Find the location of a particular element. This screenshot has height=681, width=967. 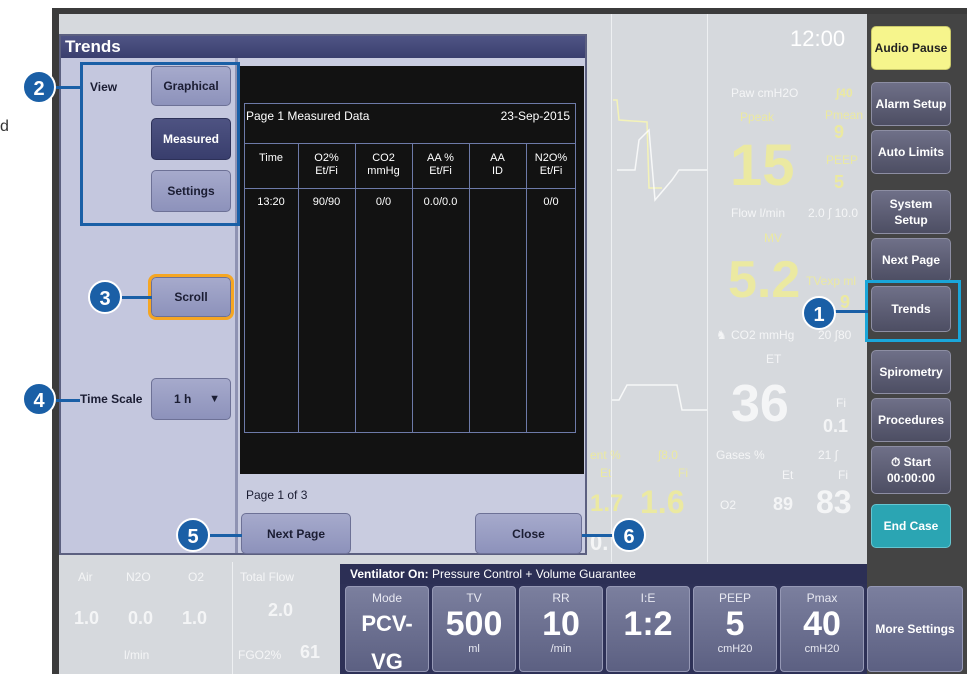

auto-limits-button: Auto Limits is located at coordinates (911, 152).